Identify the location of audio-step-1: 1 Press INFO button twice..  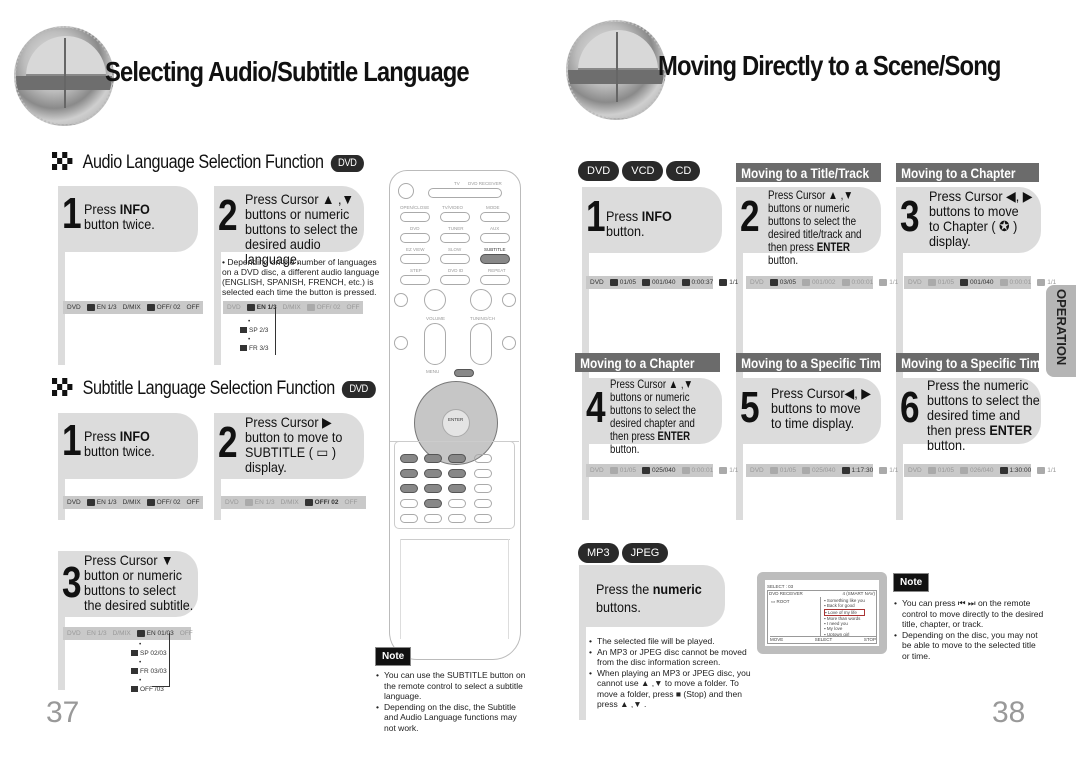
(128, 219).